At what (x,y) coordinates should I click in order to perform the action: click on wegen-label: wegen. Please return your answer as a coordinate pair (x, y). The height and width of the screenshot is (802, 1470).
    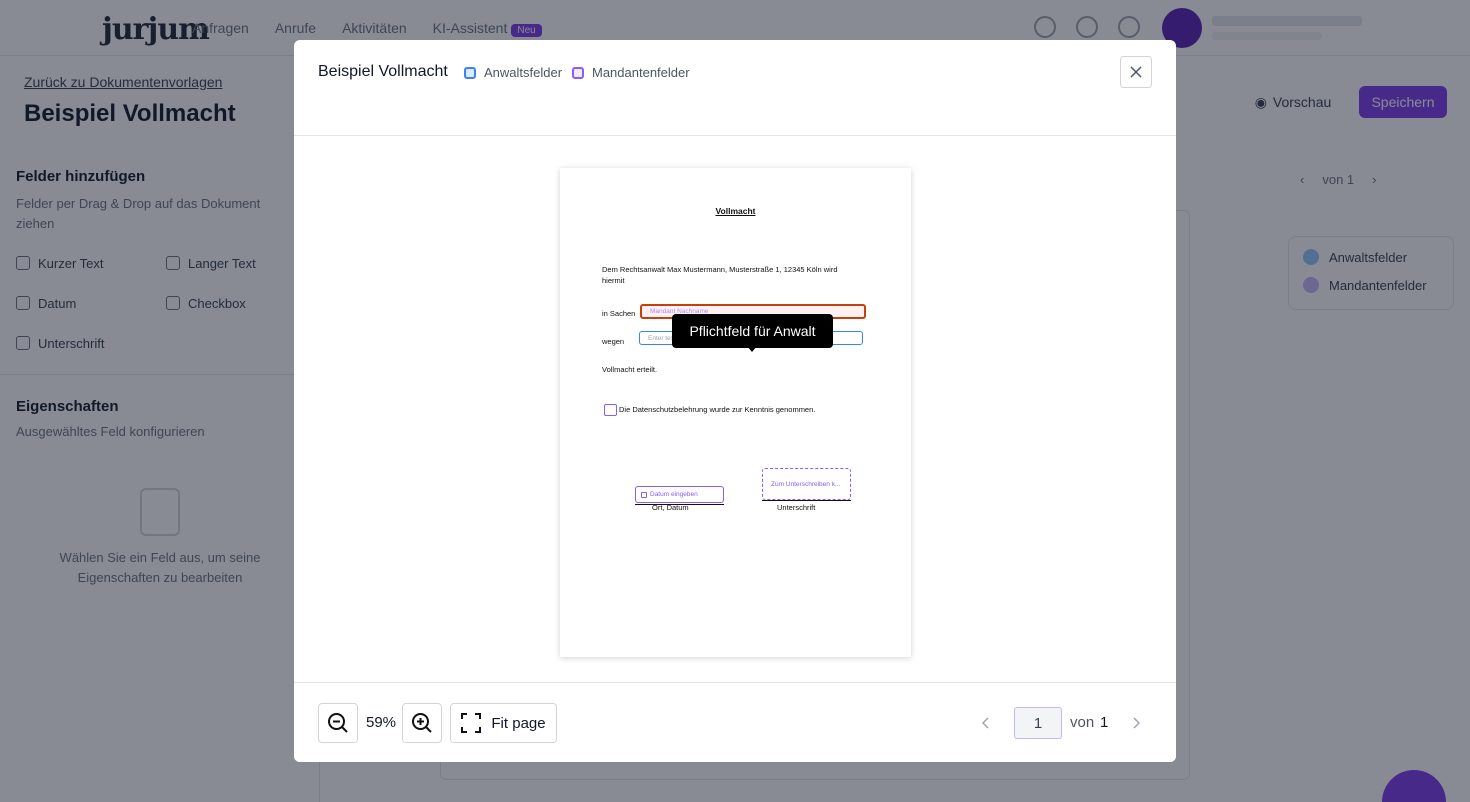
    Looking at the image, I should click on (613, 341).